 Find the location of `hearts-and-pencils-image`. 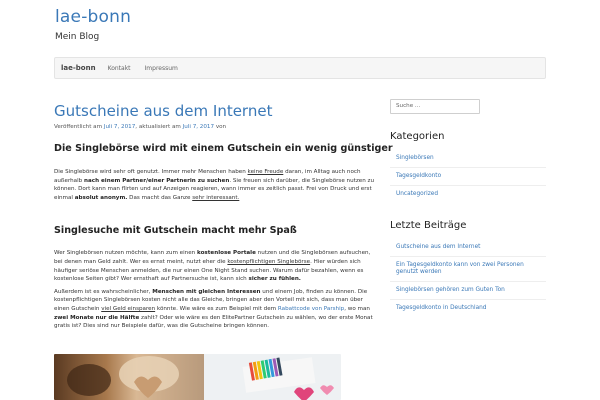

hearts-and-pencils-image is located at coordinates (197, 377).